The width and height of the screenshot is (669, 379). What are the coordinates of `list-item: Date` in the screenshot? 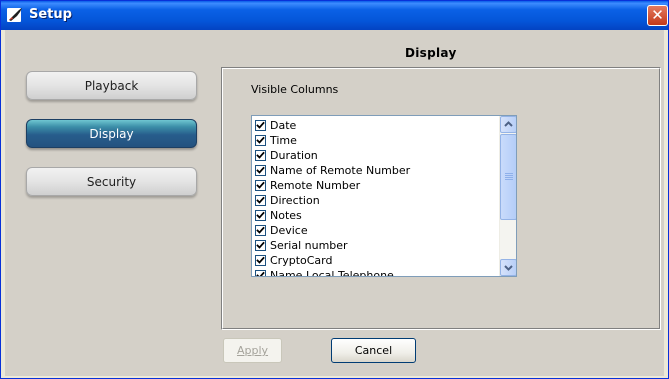 It's located at (375, 125).